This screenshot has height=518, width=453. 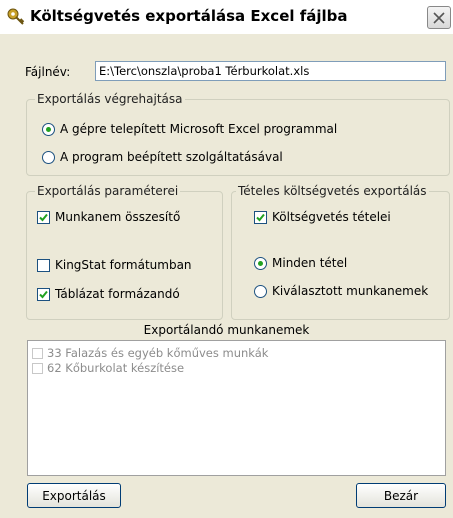 What do you see at coordinates (332, 191) in the screenshot?
I see `itemized-export-legend: Tételes költségvetés exportálás` at bounding box center [332, 191].